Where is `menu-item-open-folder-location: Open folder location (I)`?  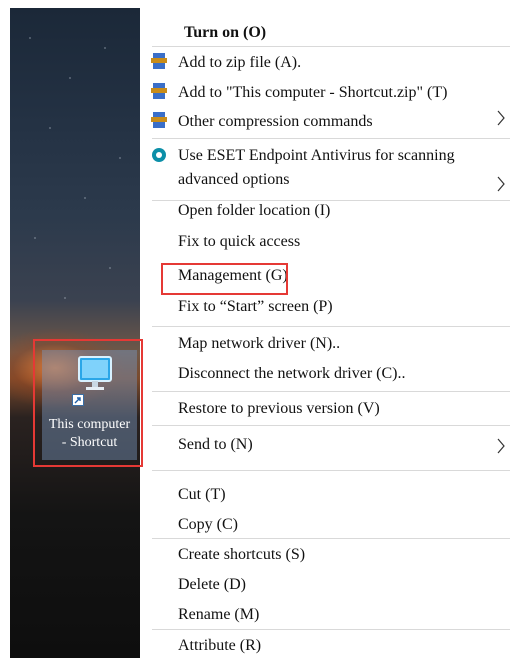 menu-item-open-folder-location: Open folder location (I) is located at coordinates (254, 211).